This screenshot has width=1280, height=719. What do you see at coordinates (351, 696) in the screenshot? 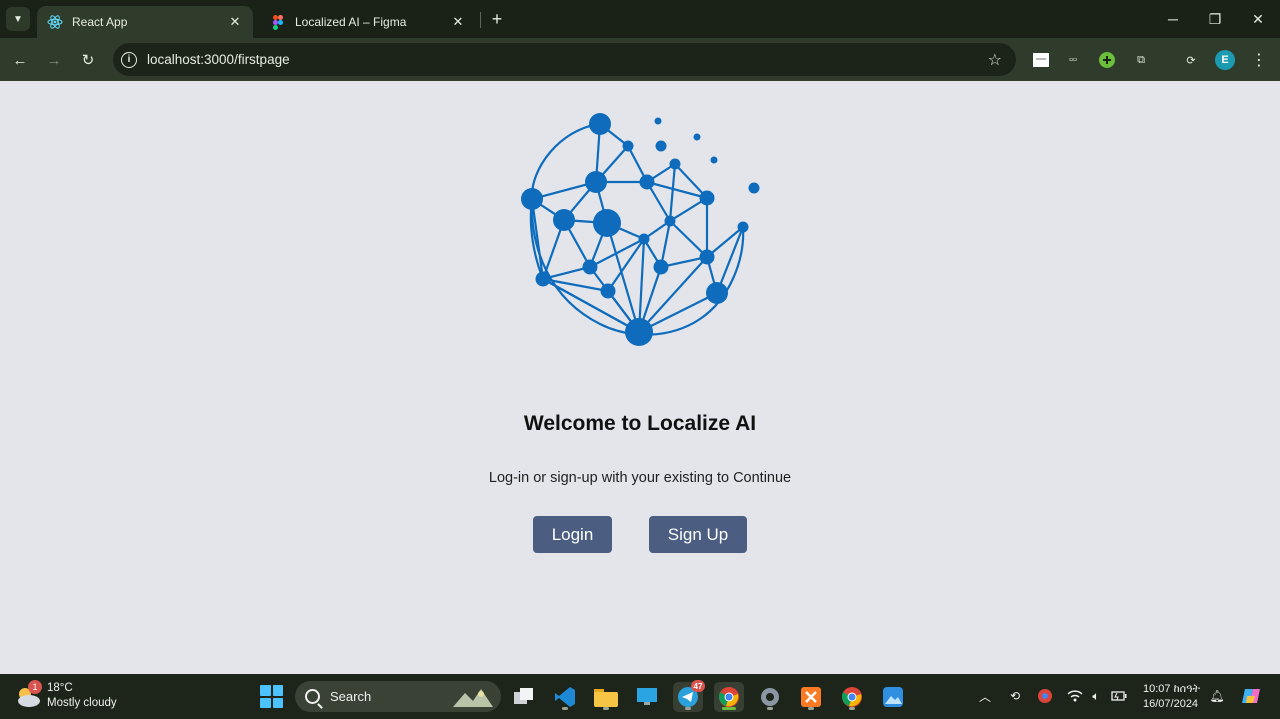
I see `search-placeholder: Search` at bounding box center [351, 696].